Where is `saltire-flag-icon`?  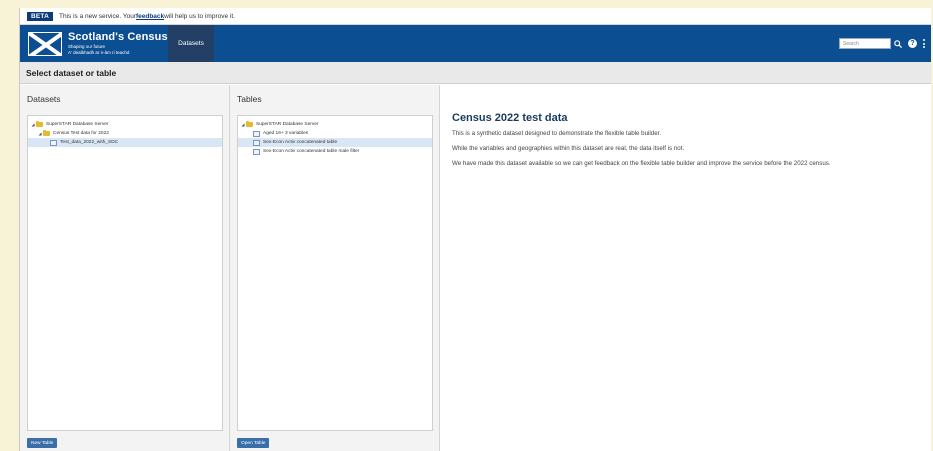 saltire-flag-icon is located at coordinates (45, 43).